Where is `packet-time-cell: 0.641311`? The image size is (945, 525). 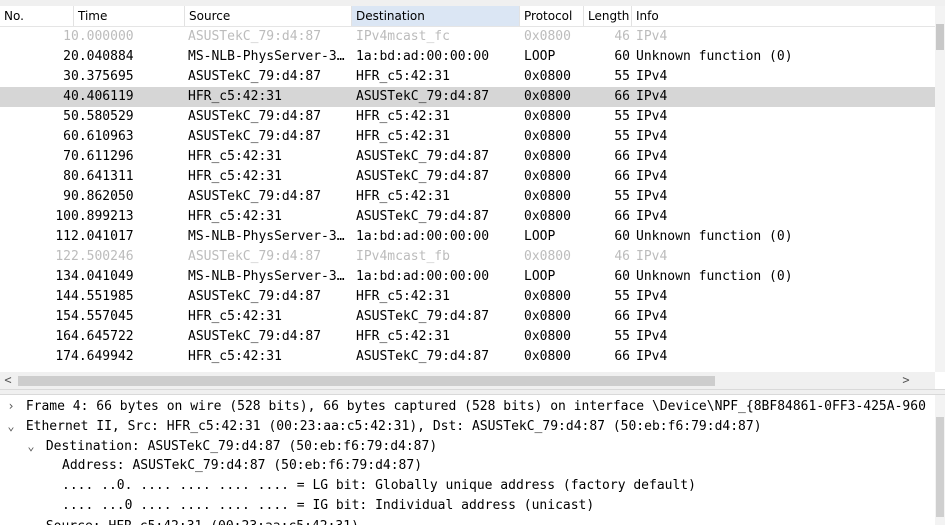
packet-time-cell: 0.641311 is located at coordinates (102, 176).